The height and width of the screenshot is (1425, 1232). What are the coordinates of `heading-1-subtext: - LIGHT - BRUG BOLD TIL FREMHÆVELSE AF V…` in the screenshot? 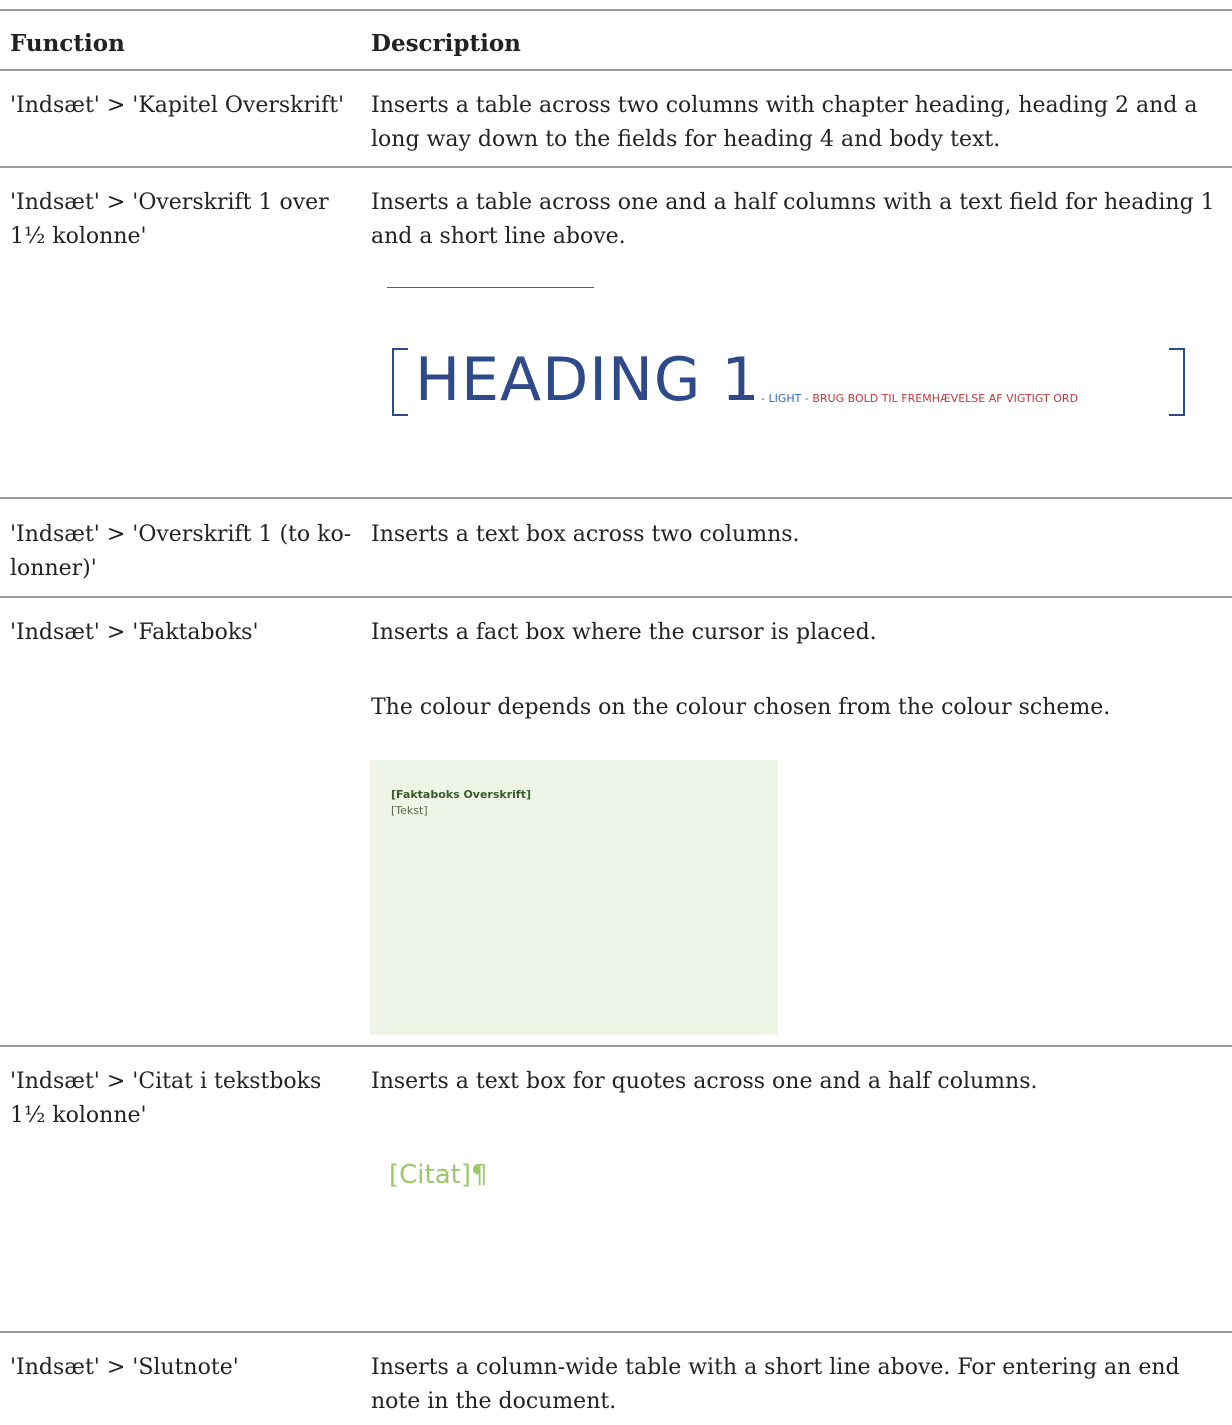 It's located at (919, 398).